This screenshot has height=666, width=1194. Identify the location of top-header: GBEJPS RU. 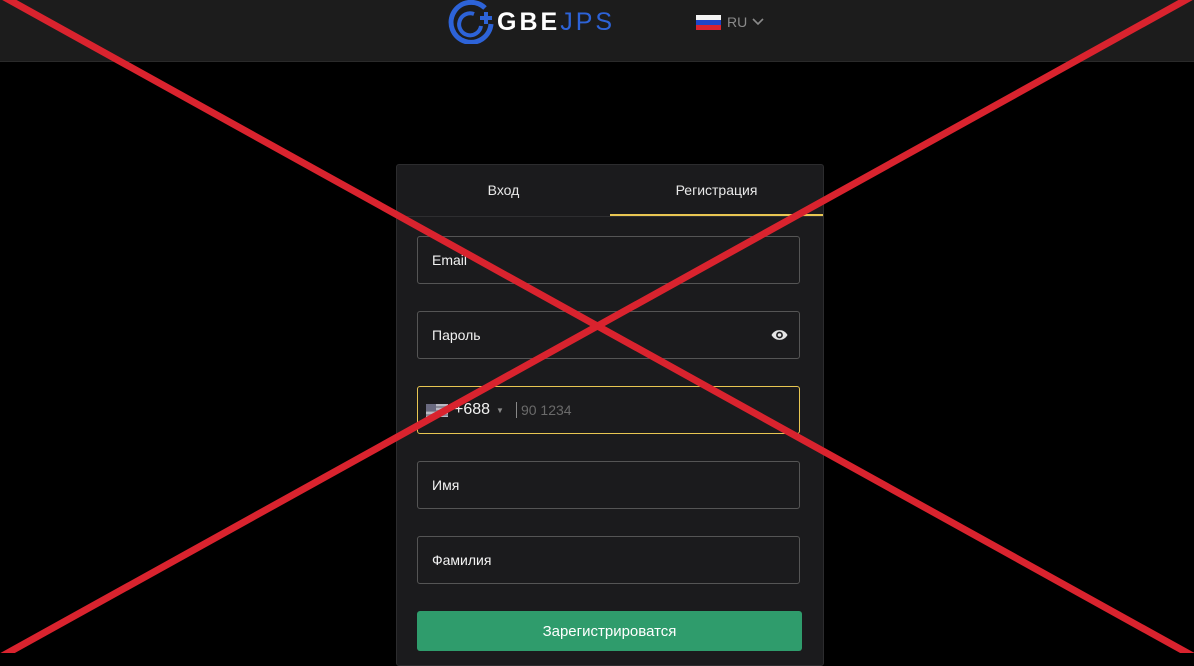
(597, 31).